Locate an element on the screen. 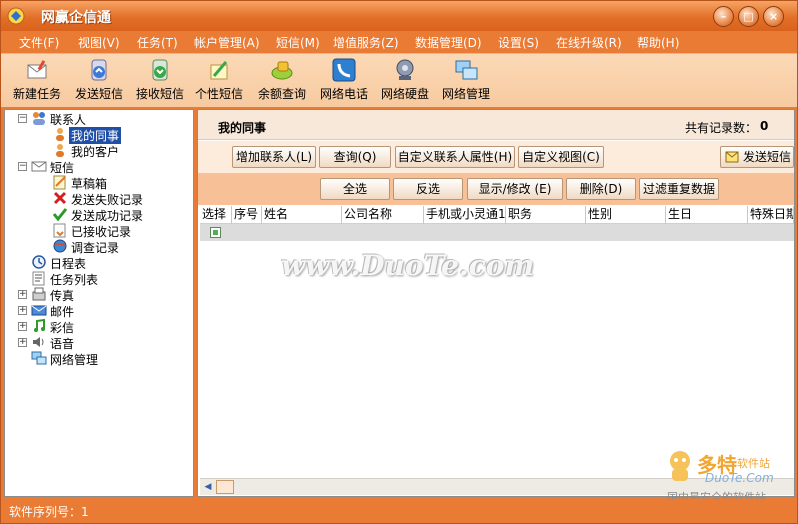 Image resolution: width=798 pixels, height=524 pixels. new-task-icon is located at coordinates (37, 69).